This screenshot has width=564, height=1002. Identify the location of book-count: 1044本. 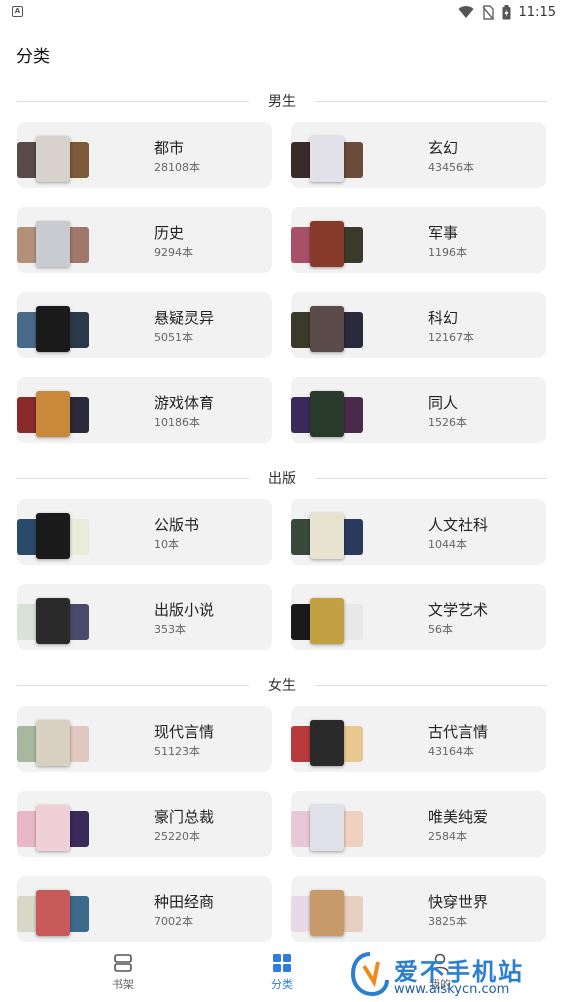
(447, 544).